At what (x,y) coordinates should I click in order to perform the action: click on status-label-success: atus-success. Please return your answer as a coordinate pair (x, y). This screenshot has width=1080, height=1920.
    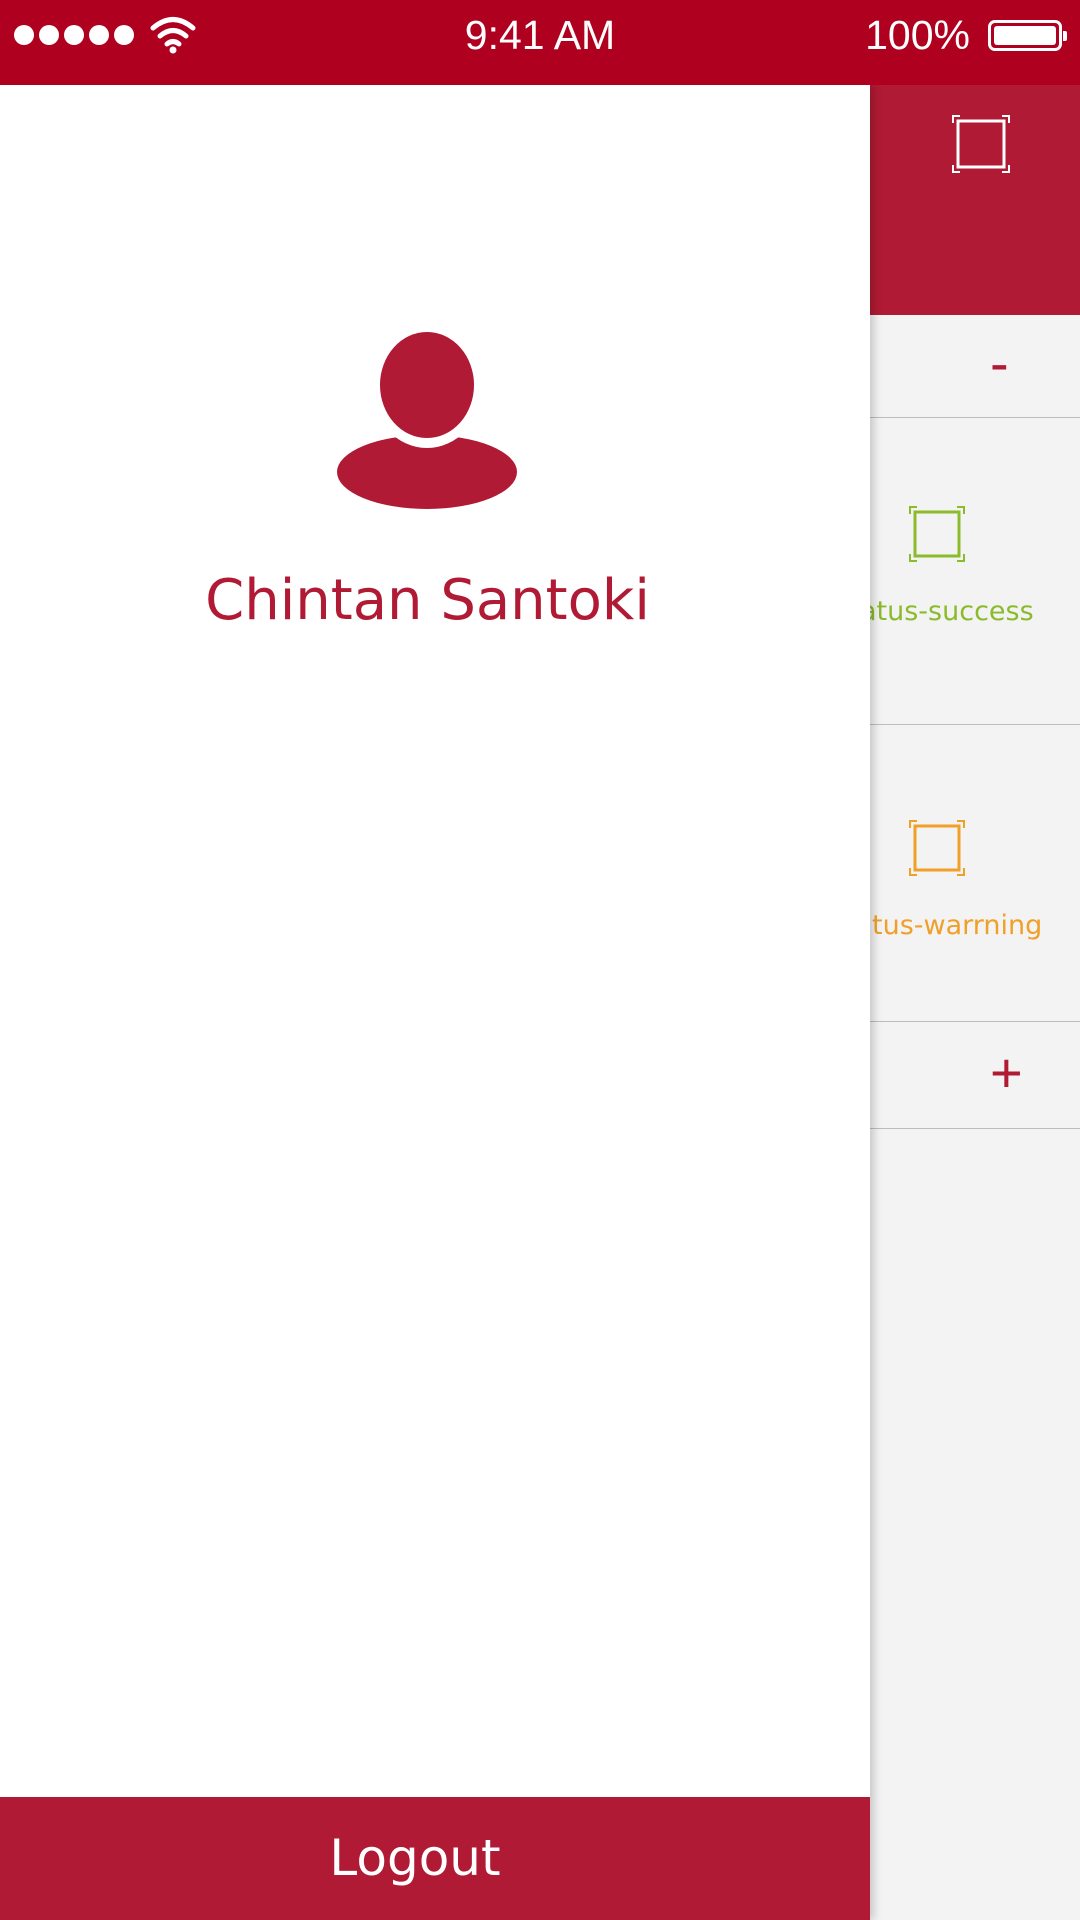
    Looking at the image, I should click on (947, 611).